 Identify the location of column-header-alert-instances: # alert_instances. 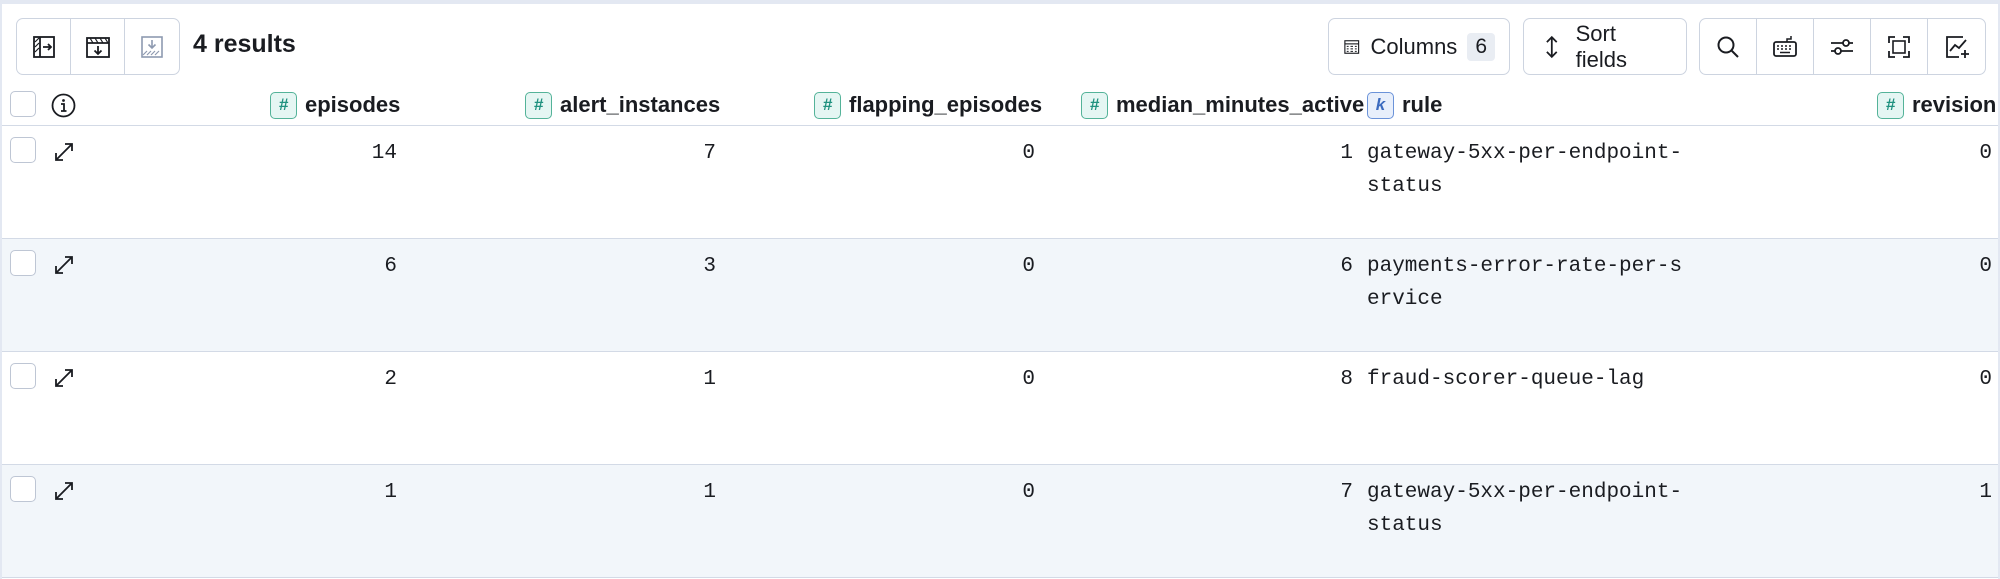
(622, 105).